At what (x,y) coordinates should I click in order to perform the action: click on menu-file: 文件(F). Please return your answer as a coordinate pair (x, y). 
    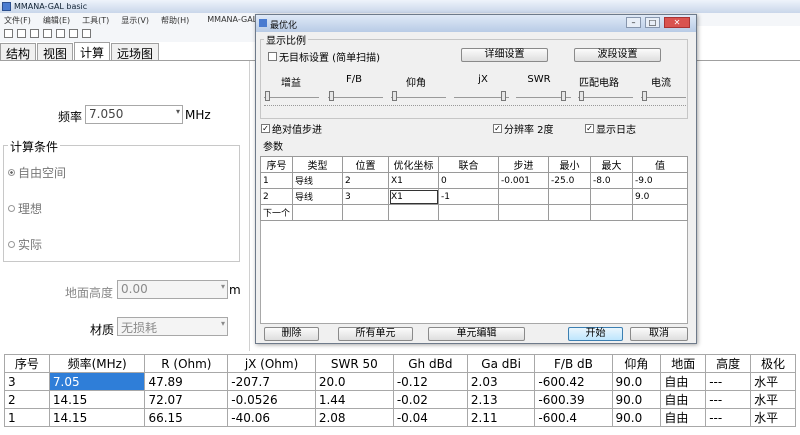
    Looking at the image, I should click on (17, 20).